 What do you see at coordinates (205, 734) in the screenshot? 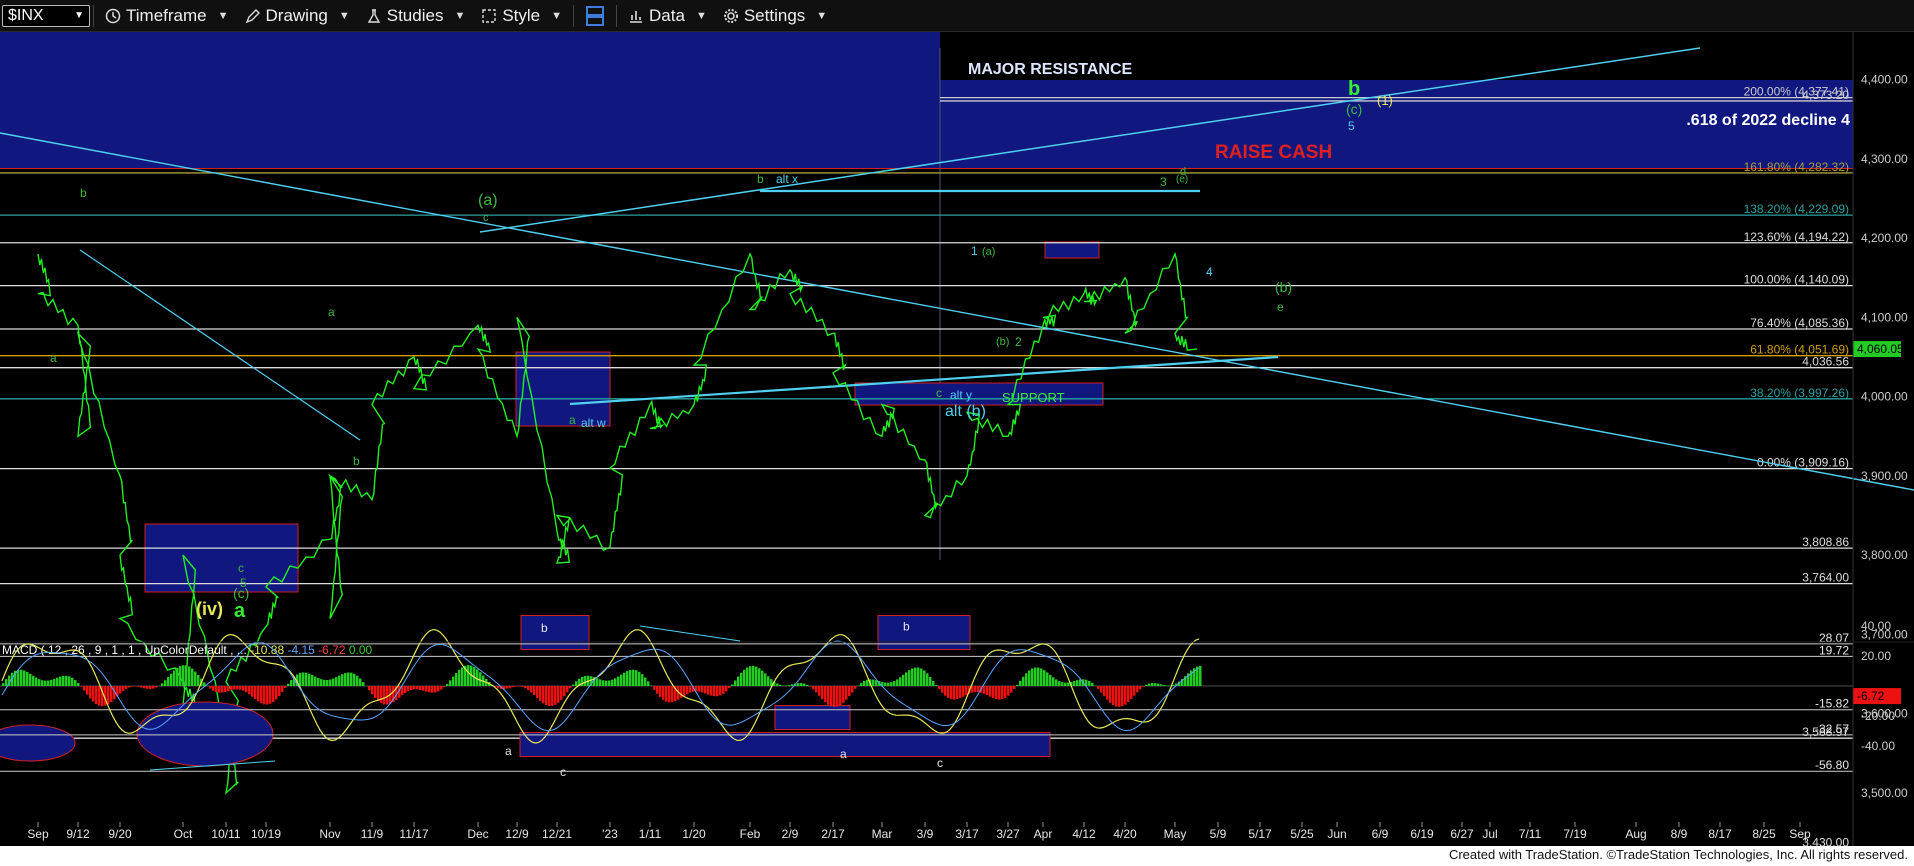
I see `macd-ellipse-oct` at bounding box center [205, 734].